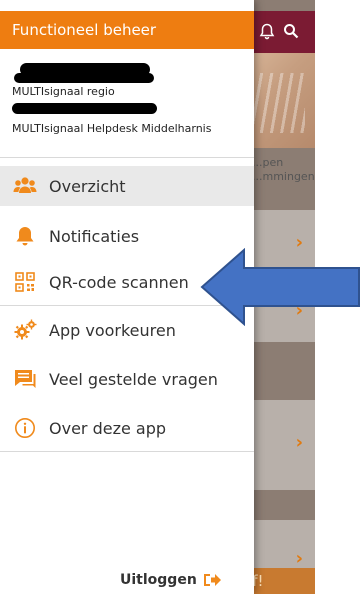 This screenshot has height=594, width=362. Describe the element at coordinates (84, 78) in the screenshot. I see `redacted-username` at that location.